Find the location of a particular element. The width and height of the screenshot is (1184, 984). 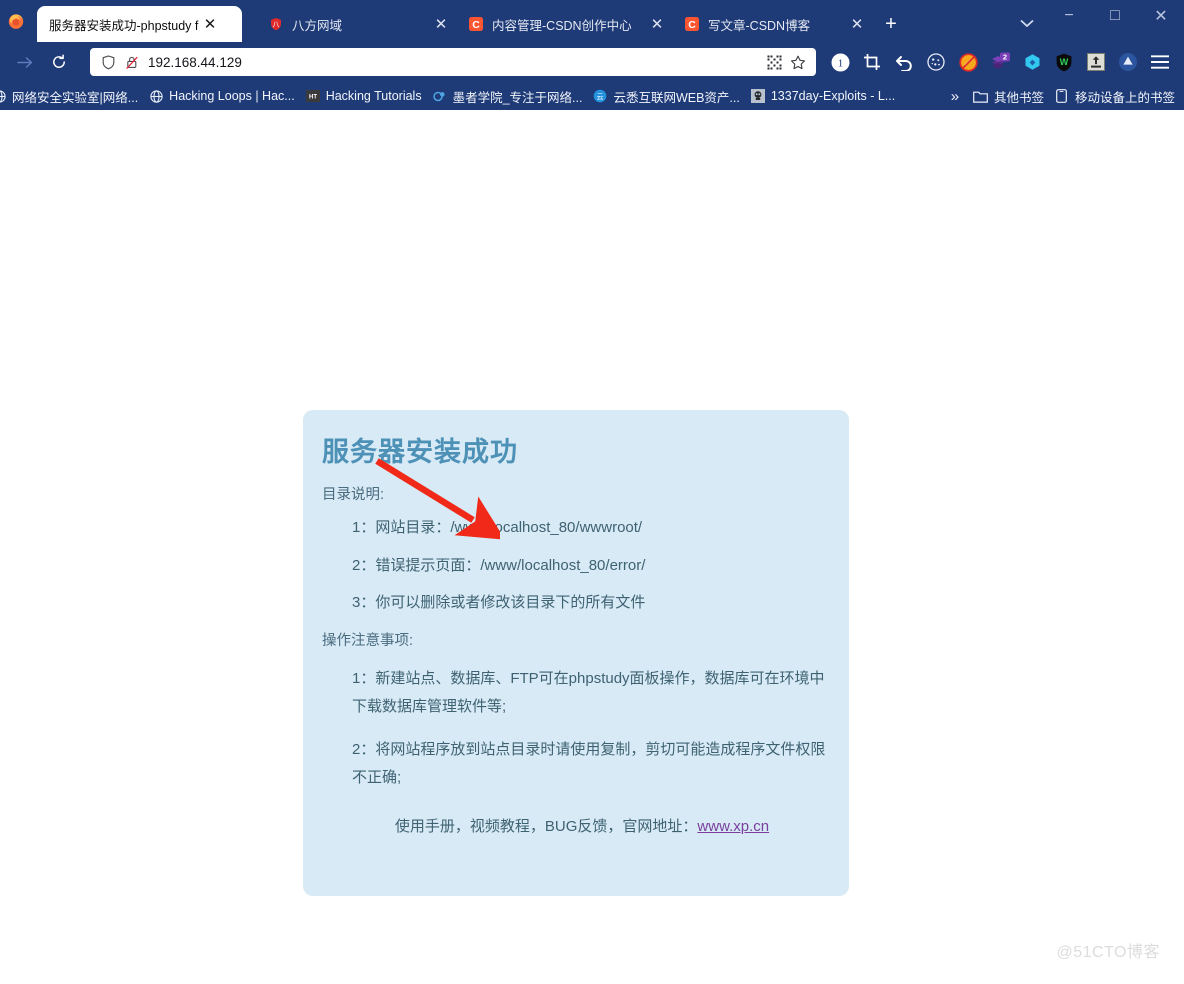

address-bar: 192.168.44.129 is located at coordinates (453, 62).